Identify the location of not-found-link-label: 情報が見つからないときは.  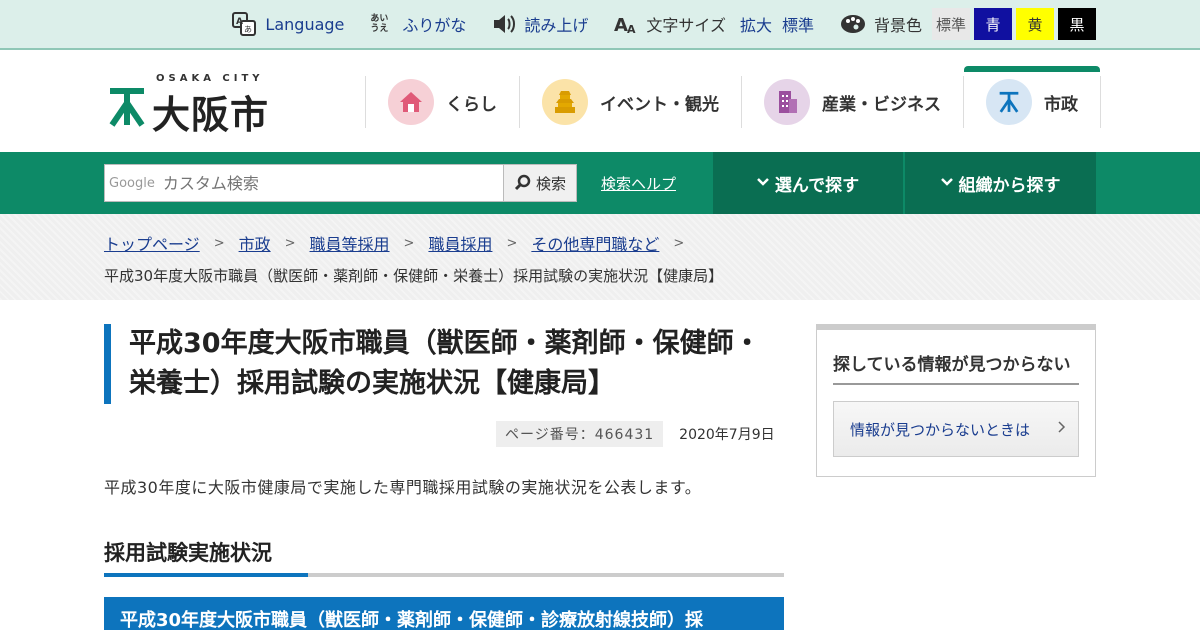
(940, 429).